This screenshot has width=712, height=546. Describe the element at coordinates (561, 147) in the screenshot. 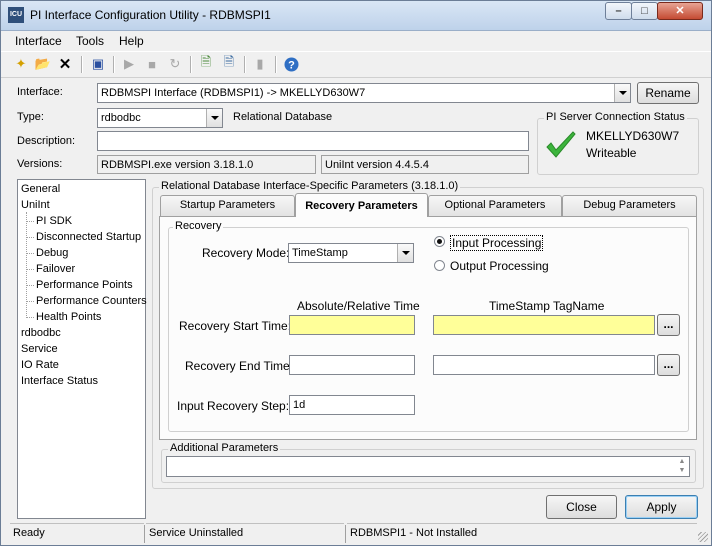

I see `check-icon` at that location.